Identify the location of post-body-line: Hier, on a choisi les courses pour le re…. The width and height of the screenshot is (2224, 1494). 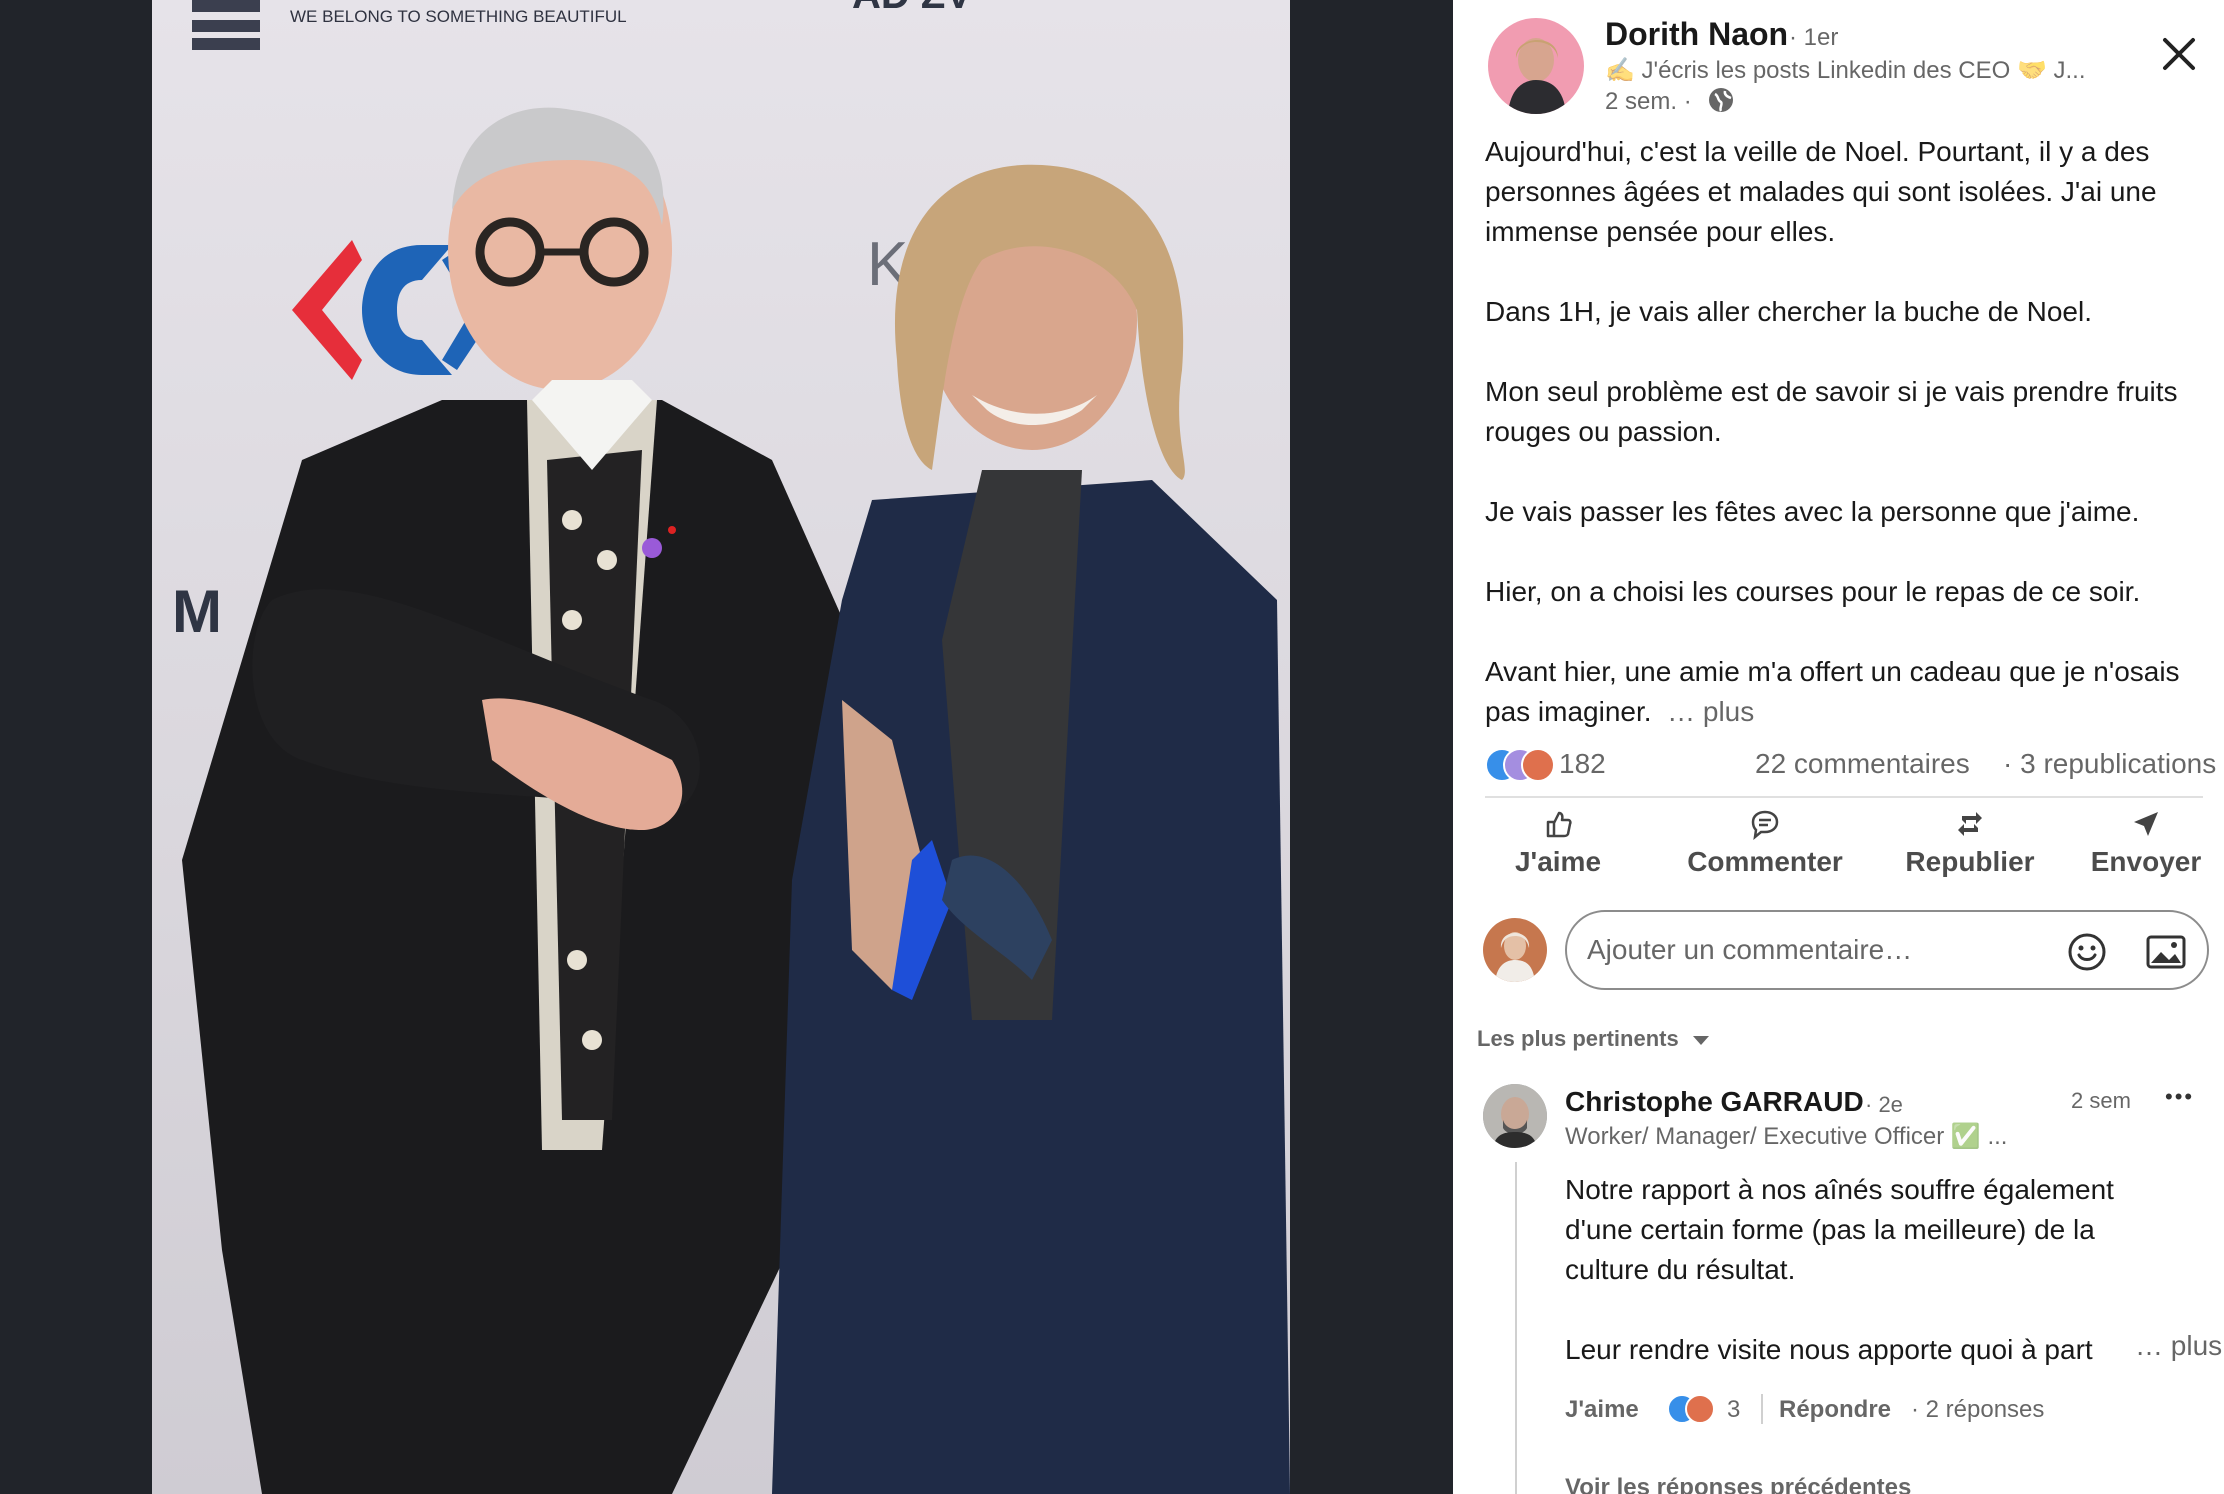
(1813, 591).